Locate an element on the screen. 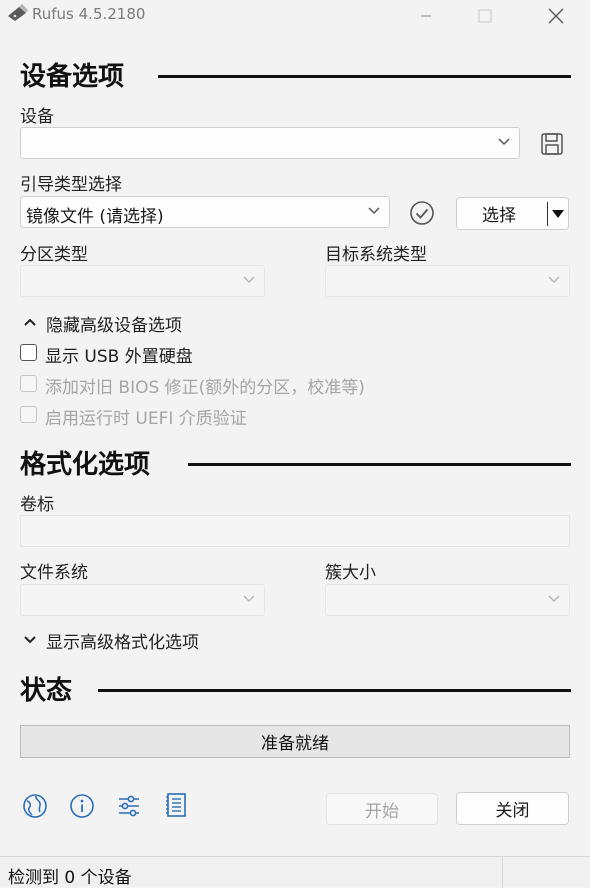 The image size is (590, 888). save-icon is located at coordinates (552, 144).